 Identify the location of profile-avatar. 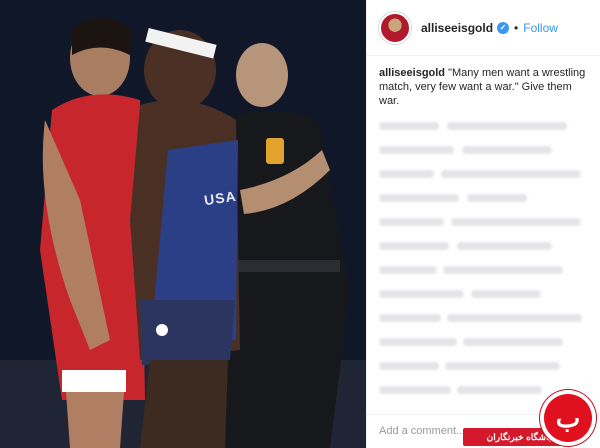
(395, 27).